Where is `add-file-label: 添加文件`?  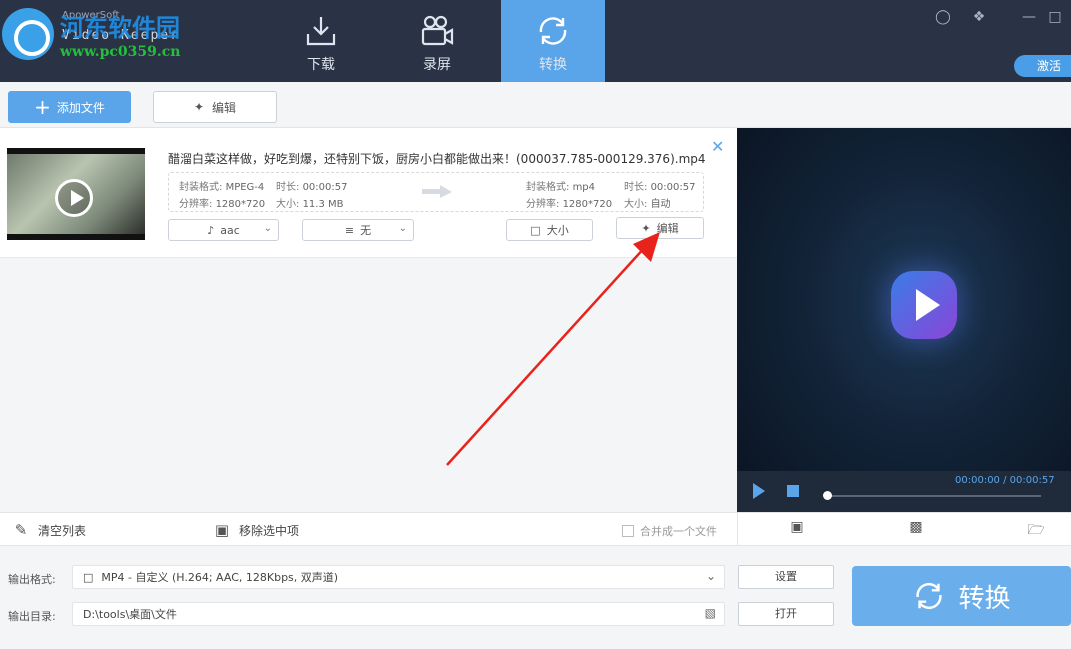
add-file-label: 添加文件 is located at coordinates (80, 107).